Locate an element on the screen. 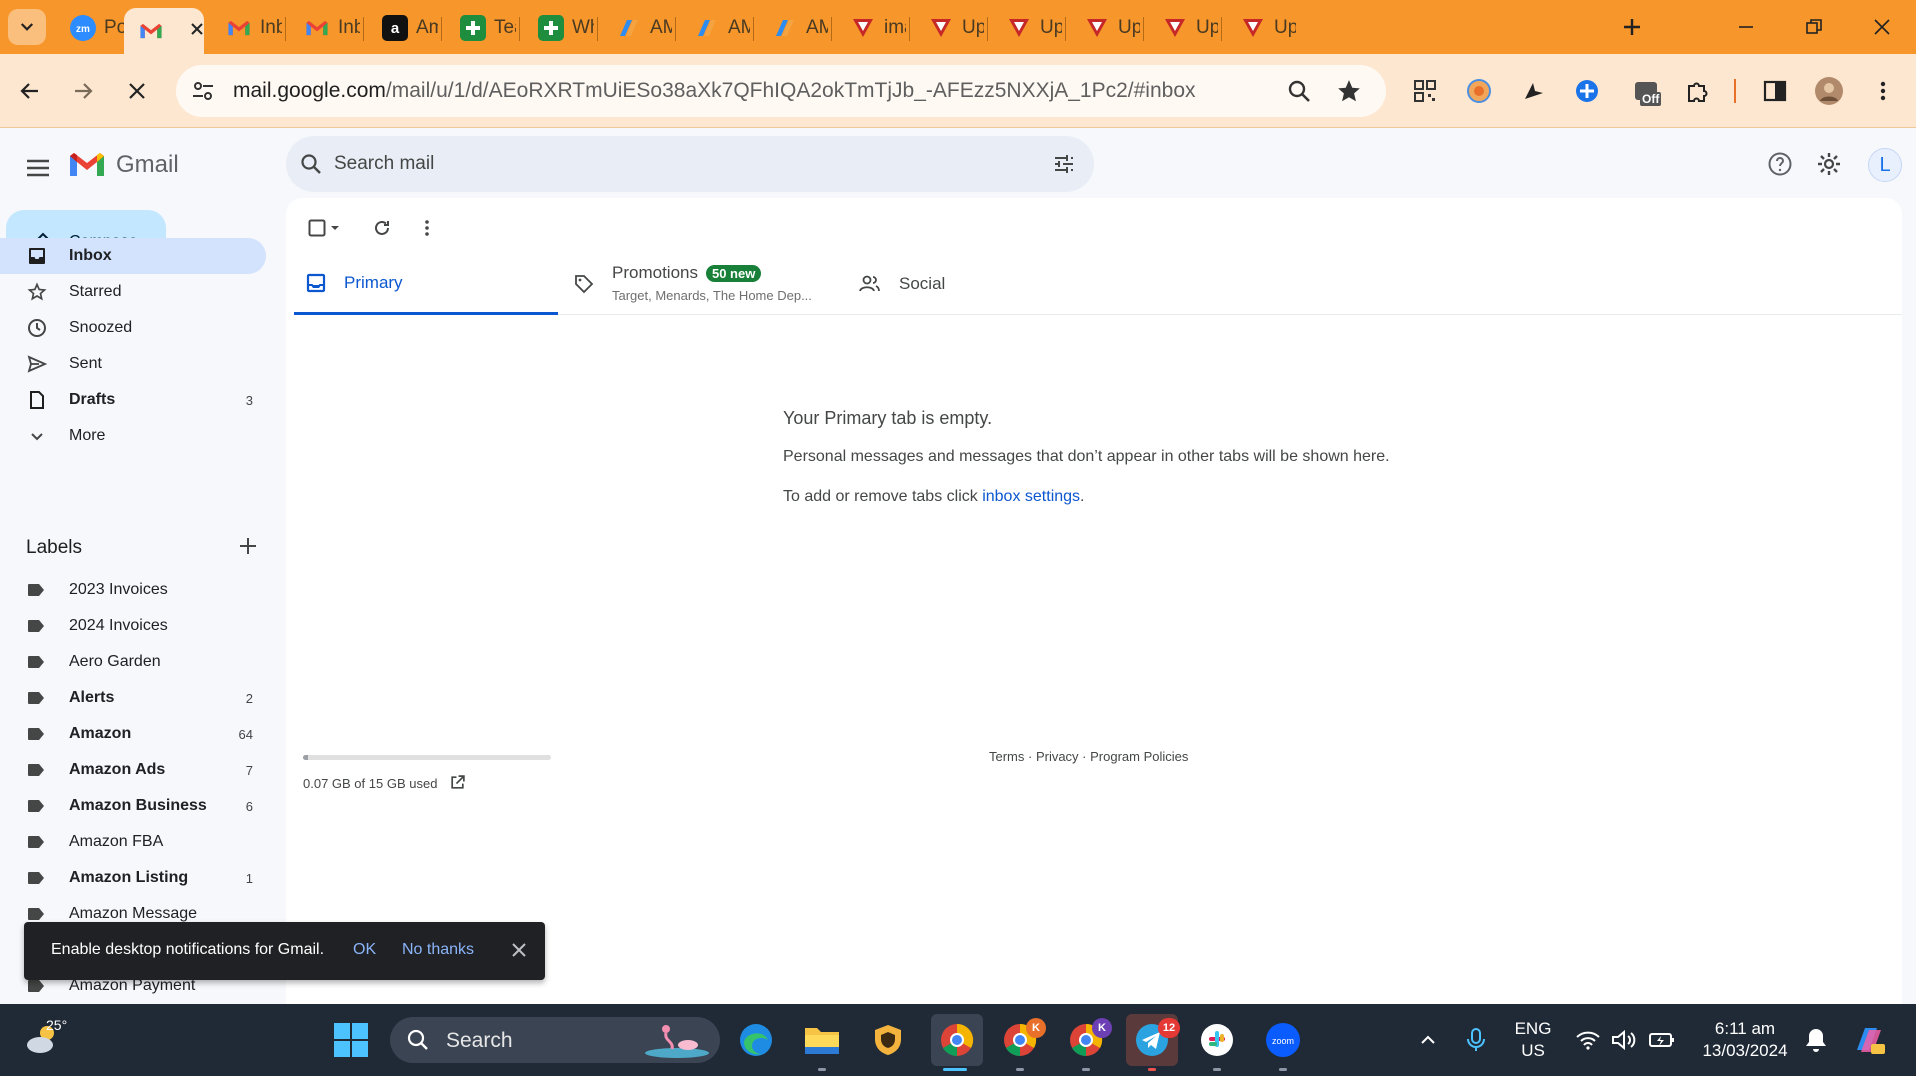 The height and width of the screenshot is (1076, 1916). toast-ok-button: OK is located at coordinates (364, 950).